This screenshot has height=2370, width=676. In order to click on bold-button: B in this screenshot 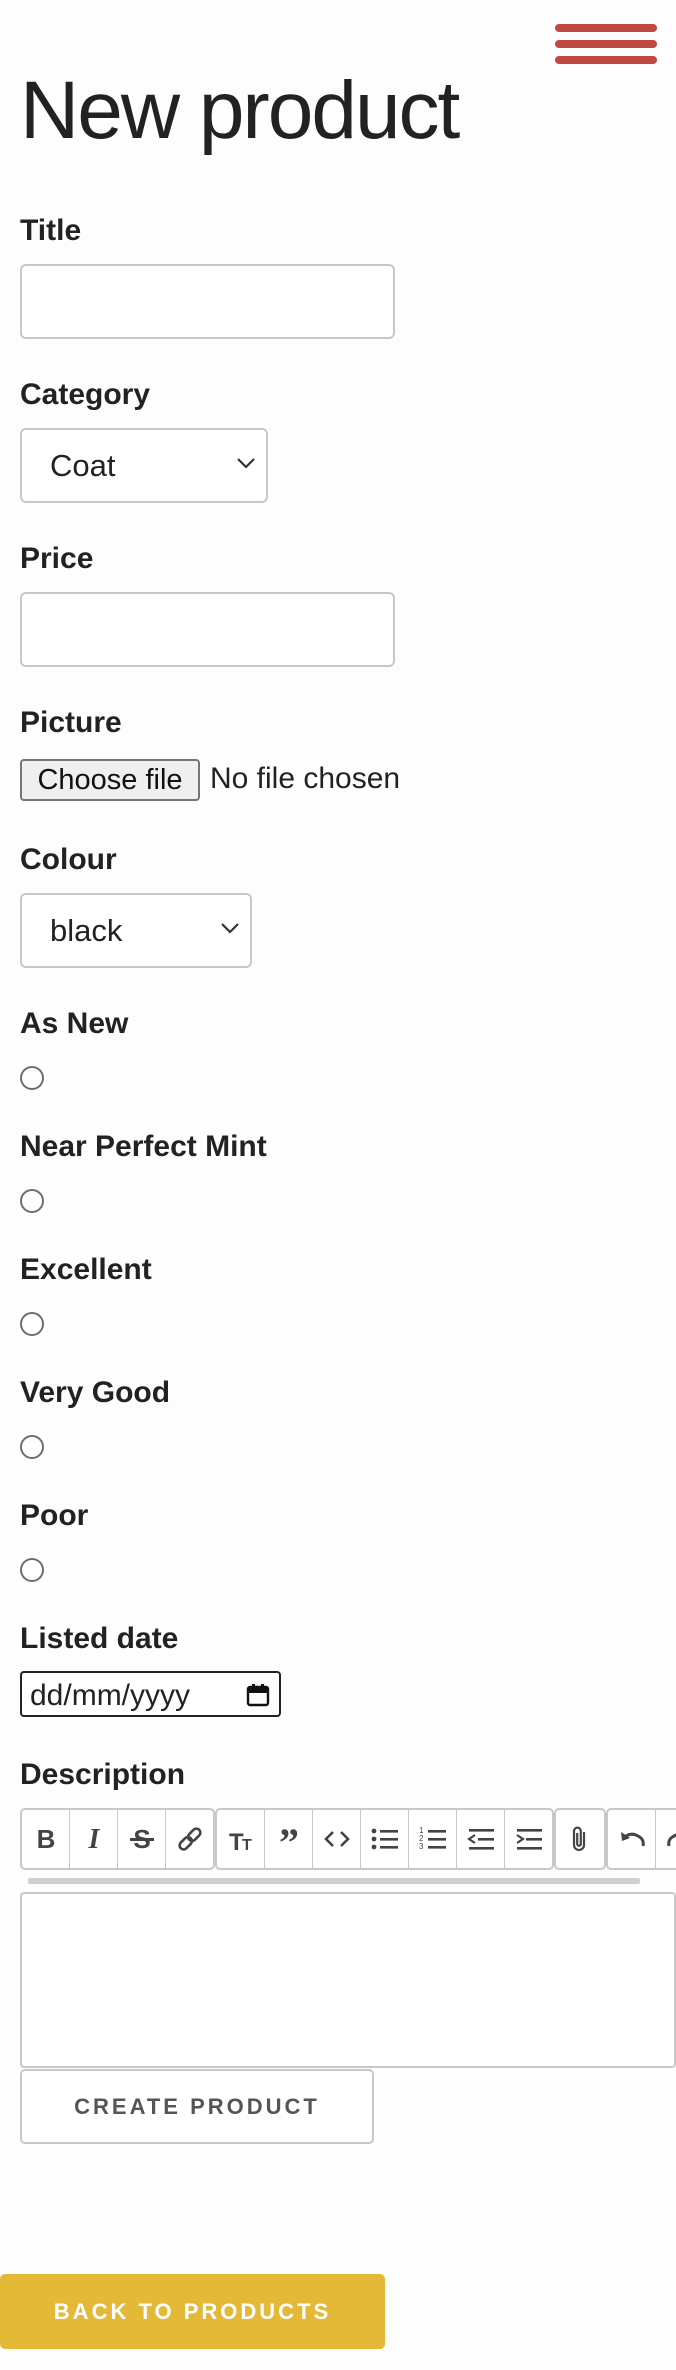, I will do `click(46, 1839)`.